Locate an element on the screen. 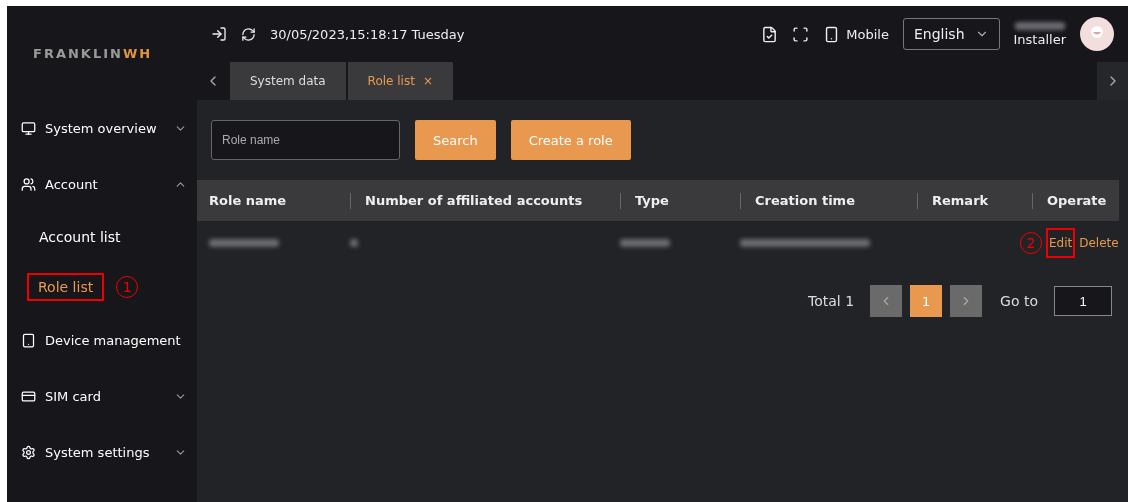 Image resolution: width=1128 pixels, height=502 pixels. total-count: Total 1 is located at coordinates (831, 301).